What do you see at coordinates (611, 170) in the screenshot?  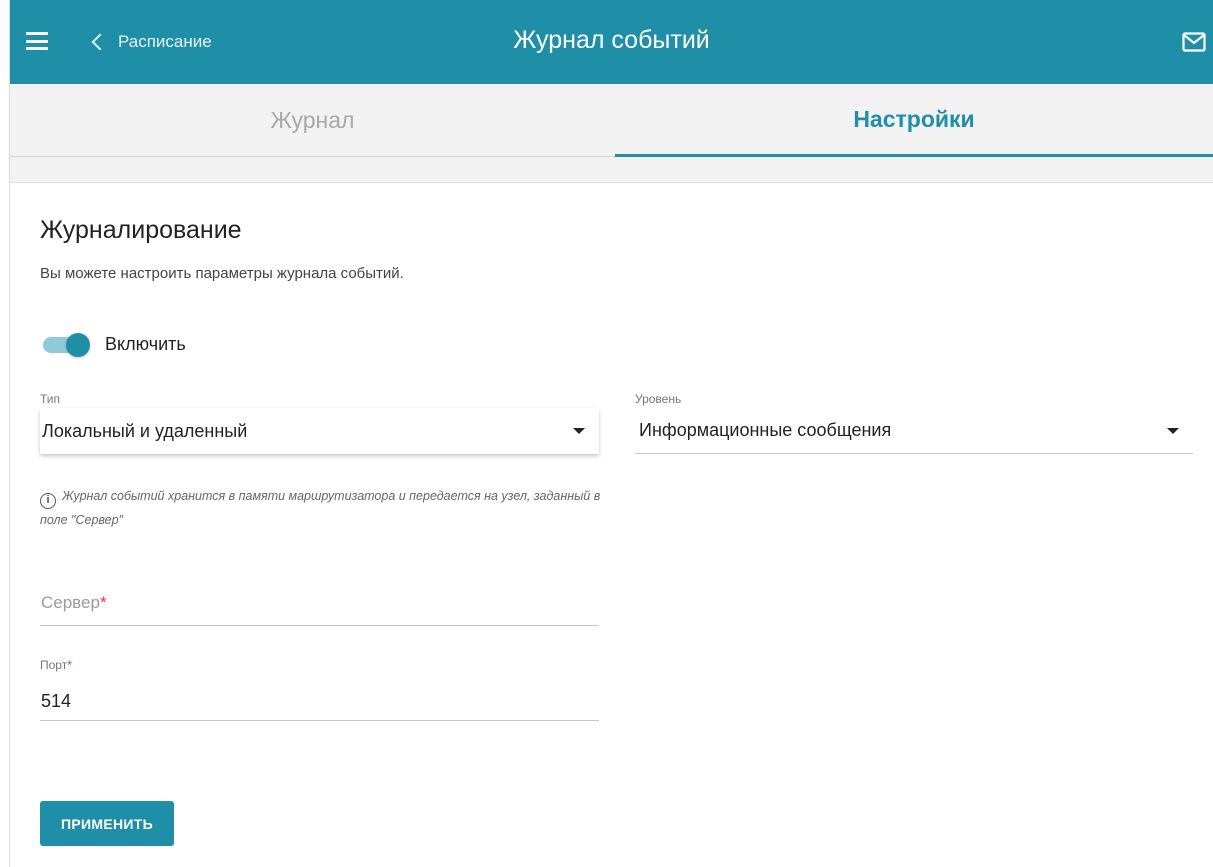 I see `tab-content-separator` at bounding box center [611, 170].